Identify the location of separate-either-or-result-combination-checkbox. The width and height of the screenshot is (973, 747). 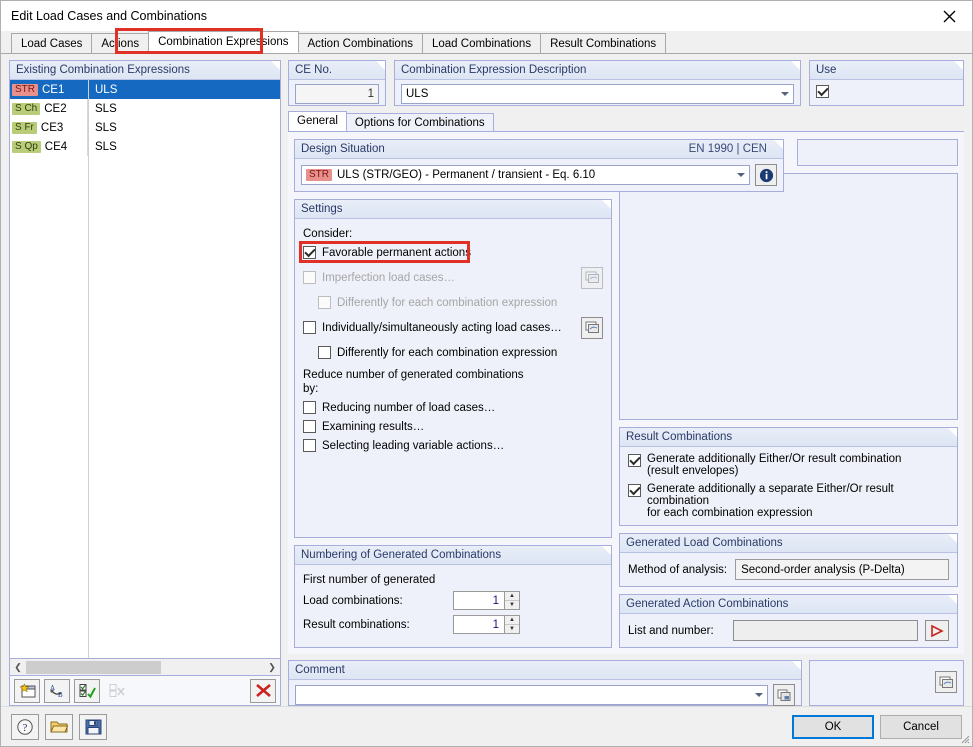
(634, 490).